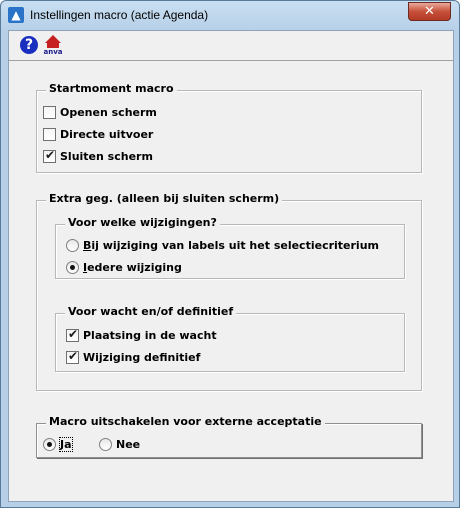 The image size is (460, 508). Describe the element at coordinates (53, 45) in the screenshot. I see `anva-button: anva` at that location.